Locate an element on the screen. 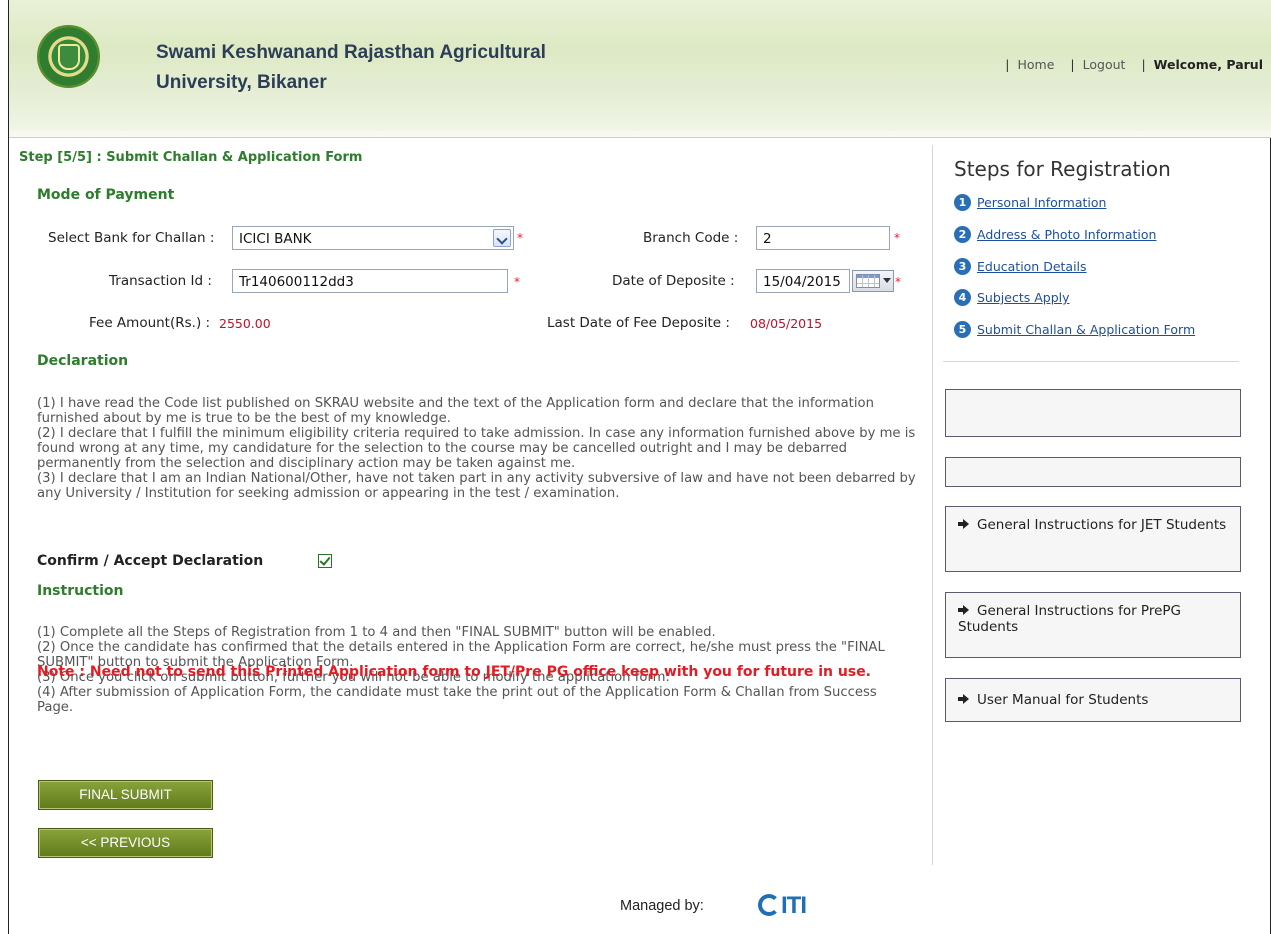 The image size is (1271, 934). home-link: Home is located at coordinates (1036, 64).